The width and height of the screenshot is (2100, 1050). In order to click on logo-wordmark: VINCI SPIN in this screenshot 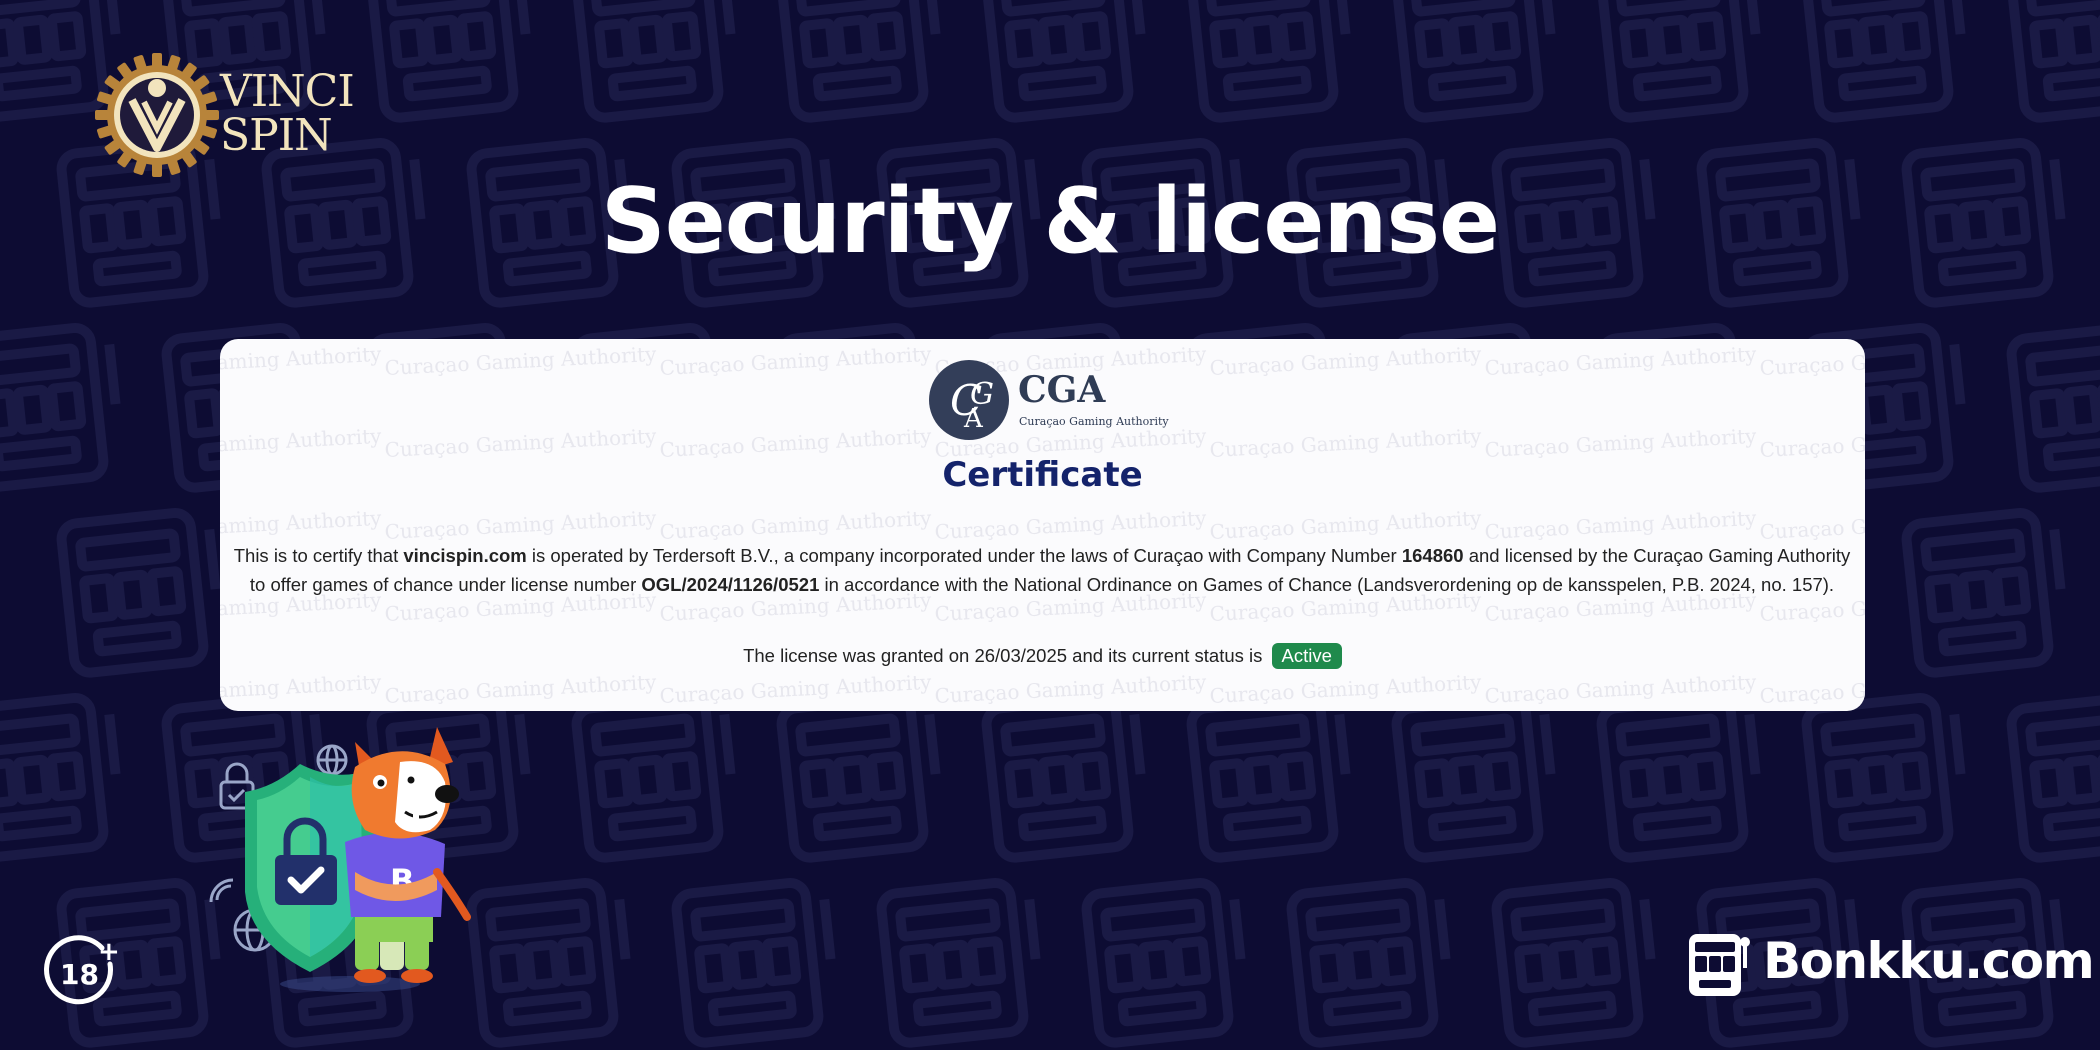, I will do `click(287, 113)`.